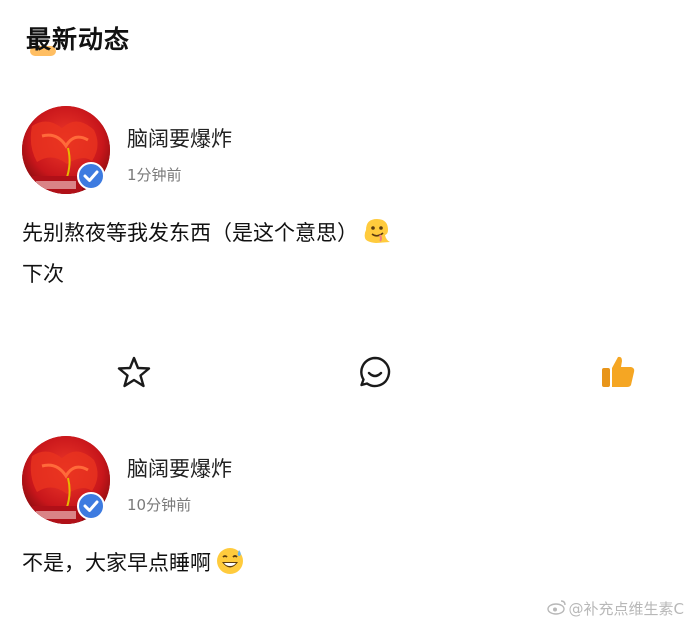 This screenshot has width=690, height=629. I want to click on post-time: 1分钟前, so click(154, 175).